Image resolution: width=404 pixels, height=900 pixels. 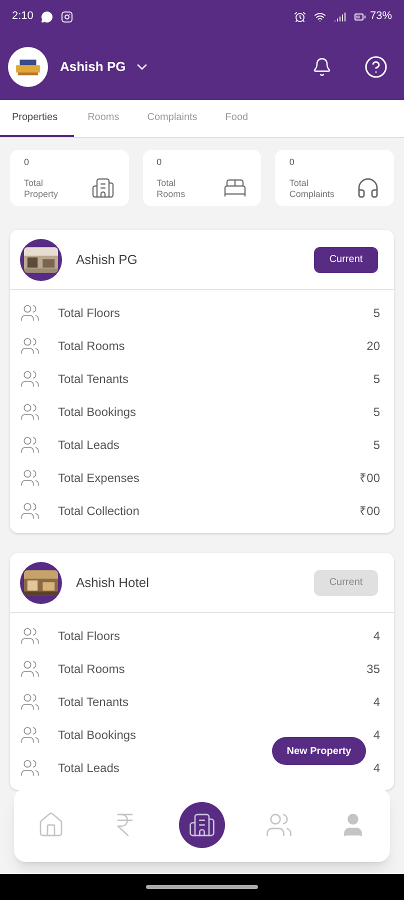 I want to click on status-time: 2:10, so click(x=23, y=16).